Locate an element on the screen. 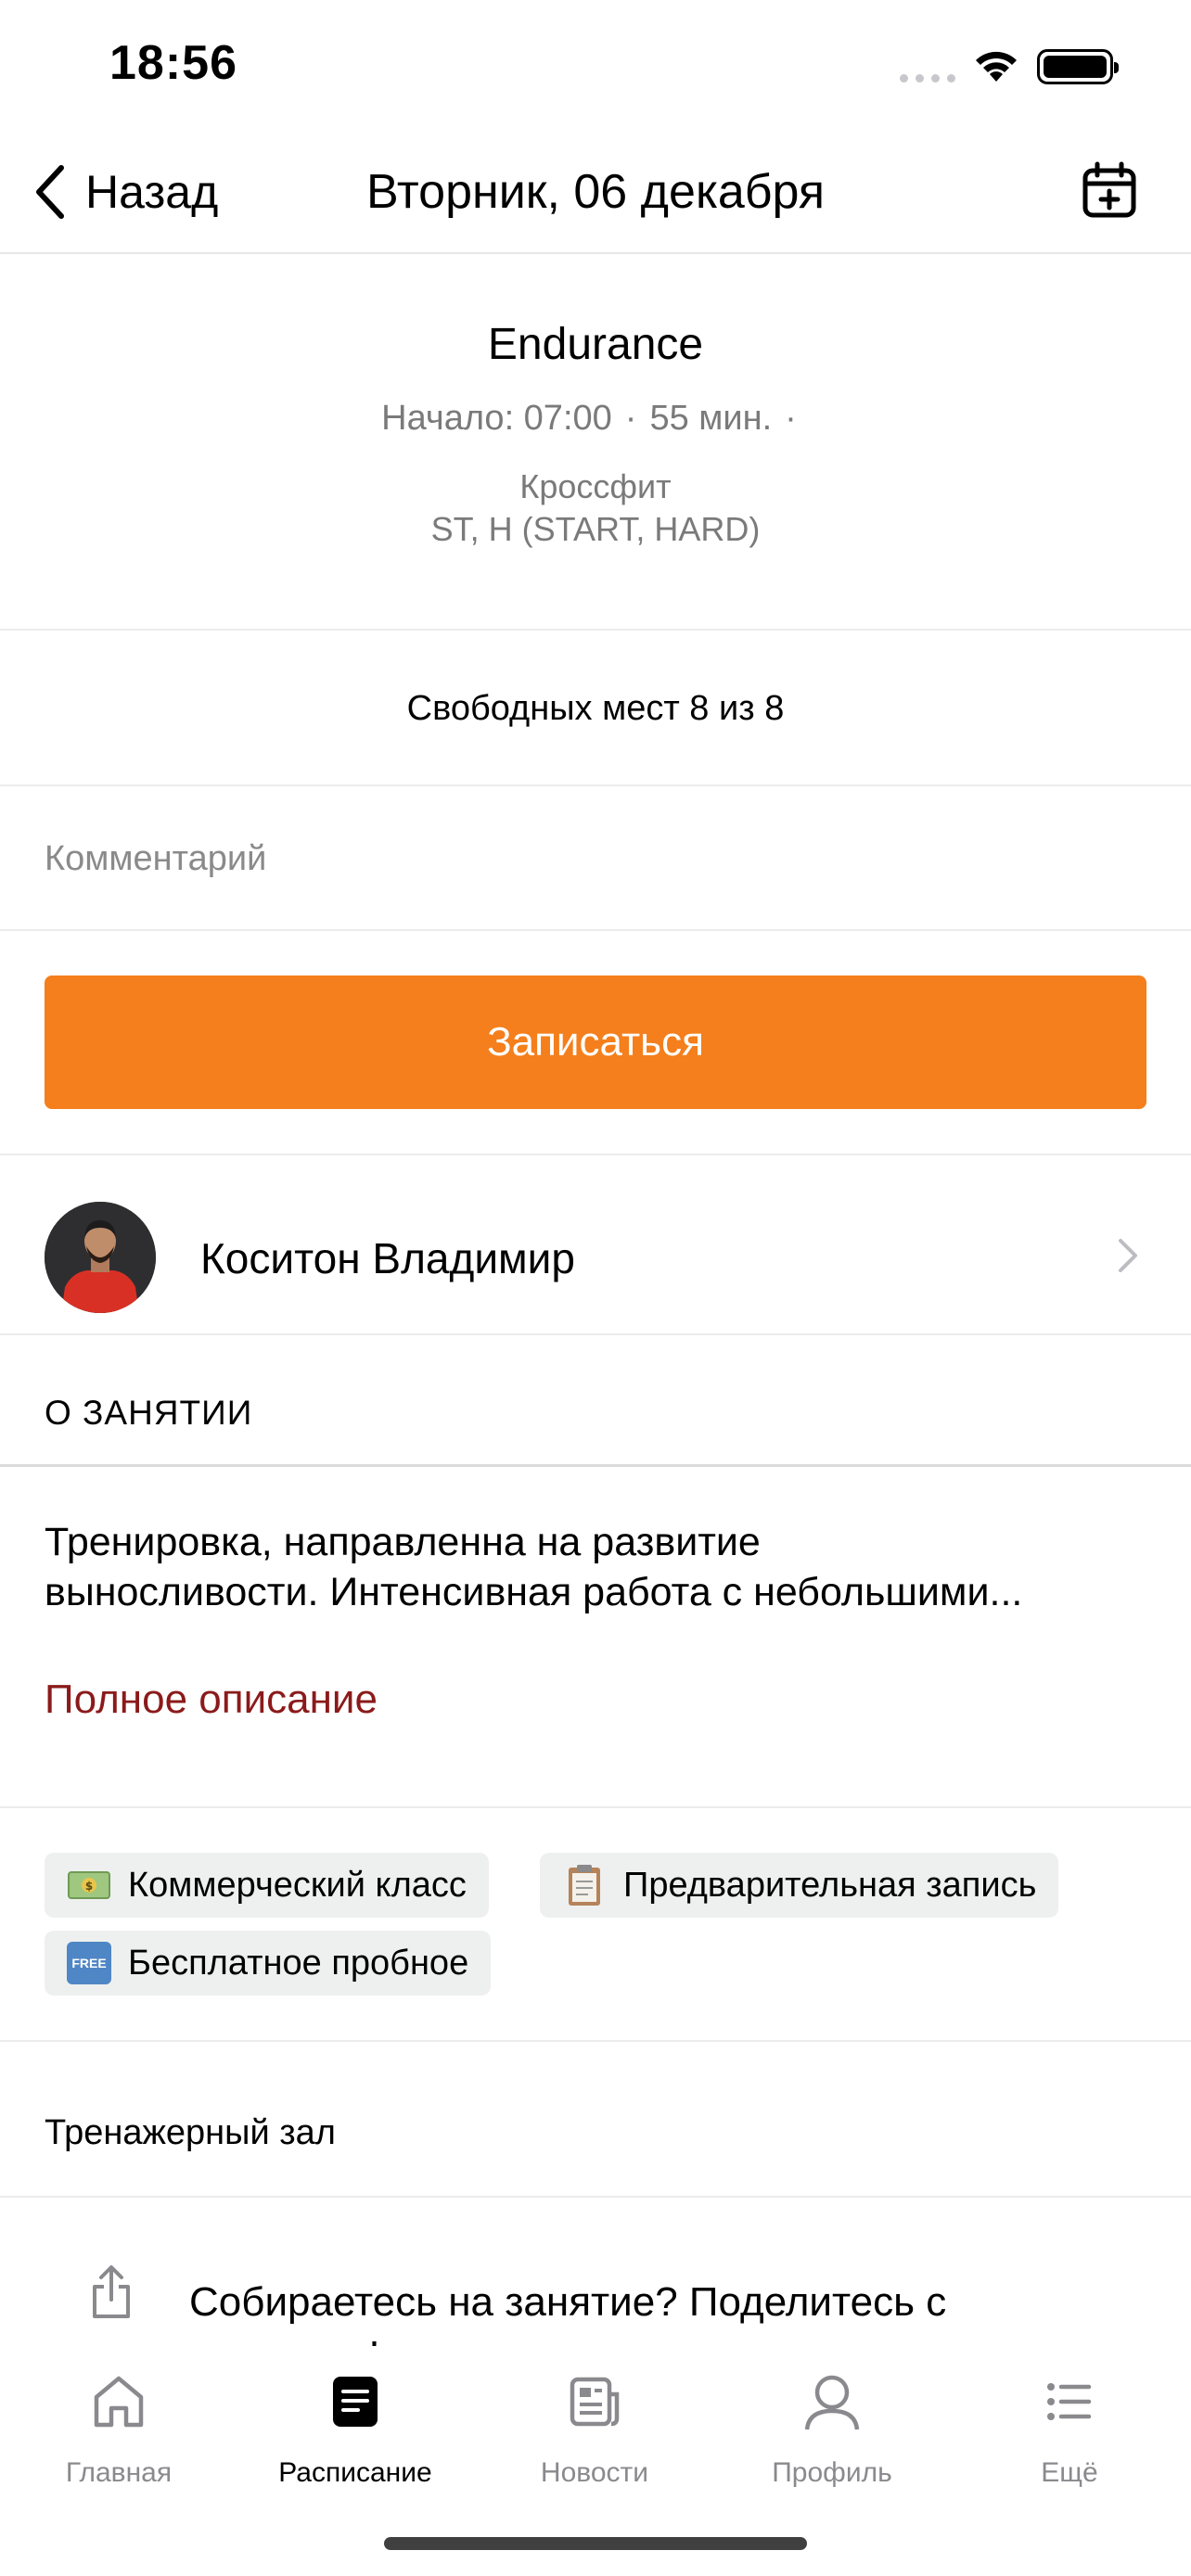  money-icon: $ is located at coordinates (89, 1885).